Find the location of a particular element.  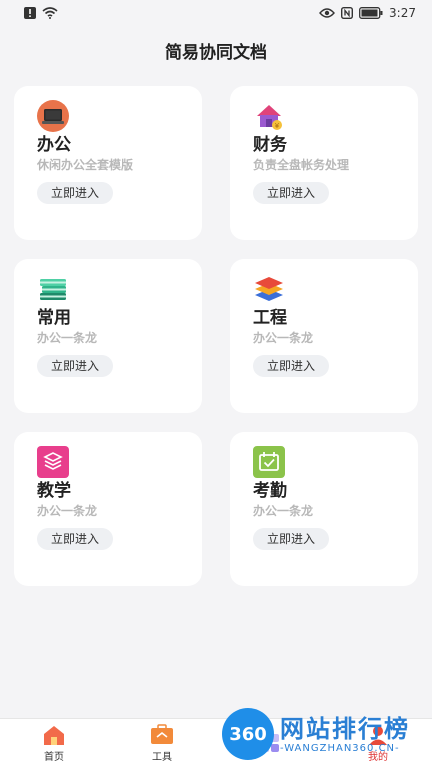

alert-icon is located at coordinates (30, 13).